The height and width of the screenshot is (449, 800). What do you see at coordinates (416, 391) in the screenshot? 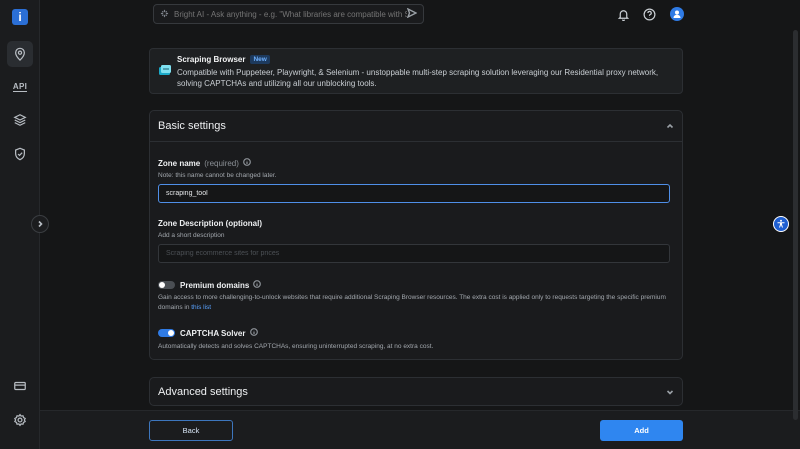
I see `advanced-settings-header: Advanced settings` at bounding box center [416, 391].